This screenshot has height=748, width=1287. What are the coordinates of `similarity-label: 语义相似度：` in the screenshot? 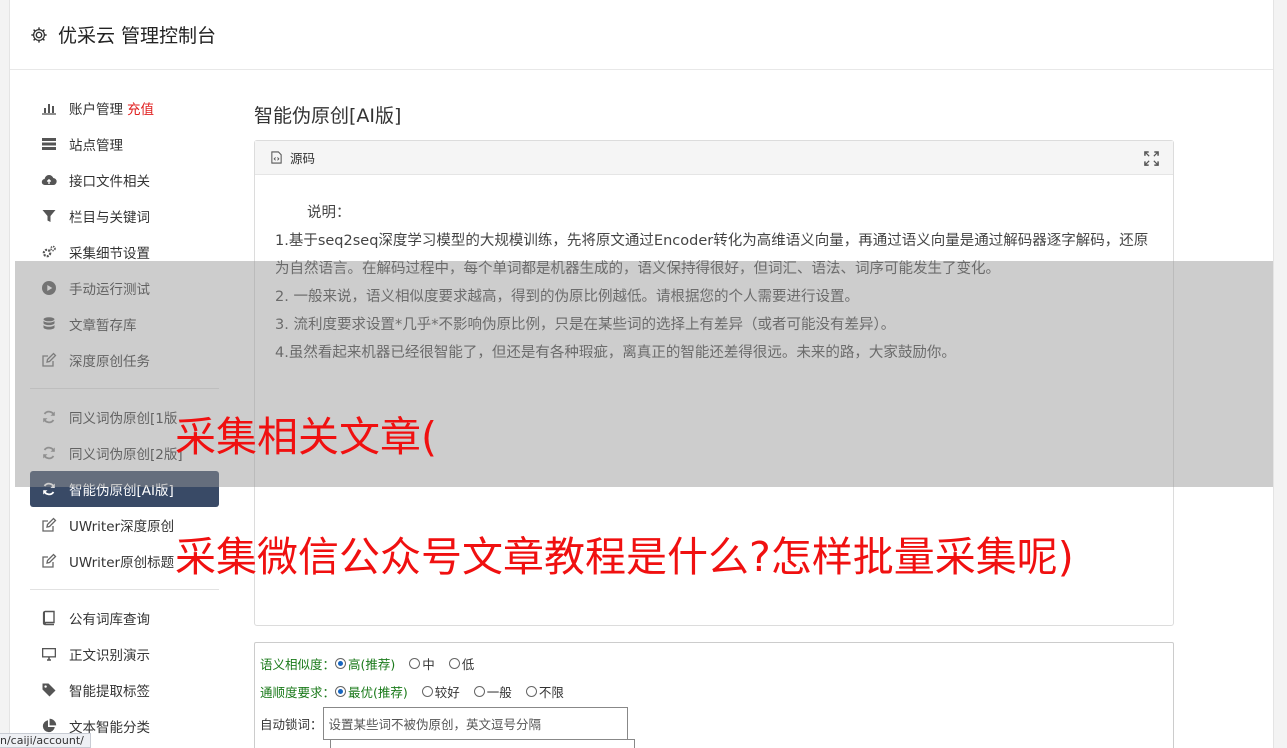 It's located at (298, 664).